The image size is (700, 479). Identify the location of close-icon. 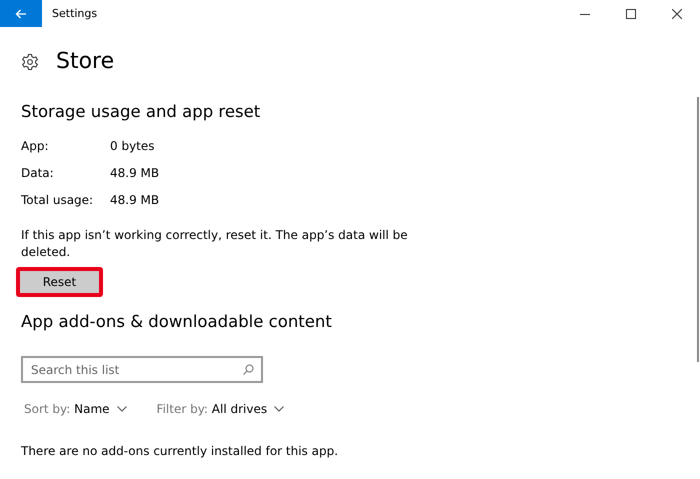
(677, 13).